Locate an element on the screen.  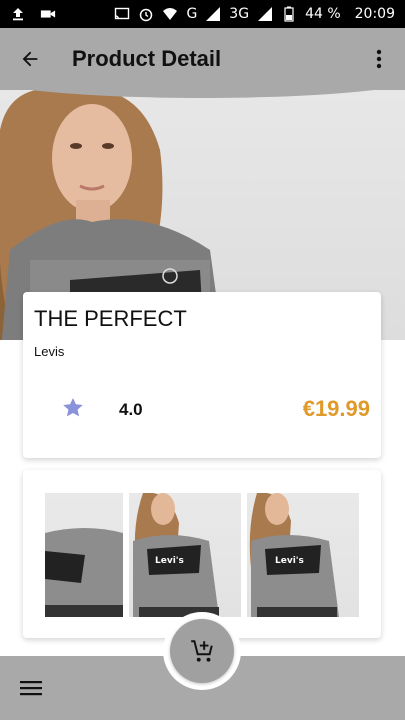
video-icon is located at coordinates (48, 14).